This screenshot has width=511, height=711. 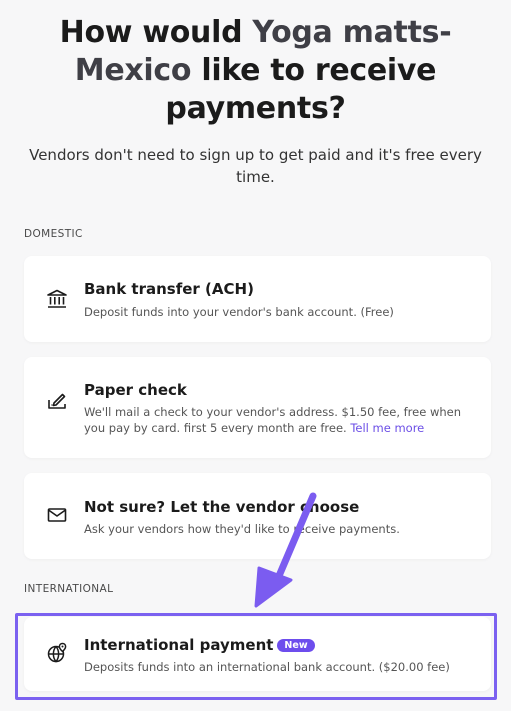 What do you see at coordinates (57, 515) in the screenshot?
I see `envelope-icon` at bounding box center [57, 515].